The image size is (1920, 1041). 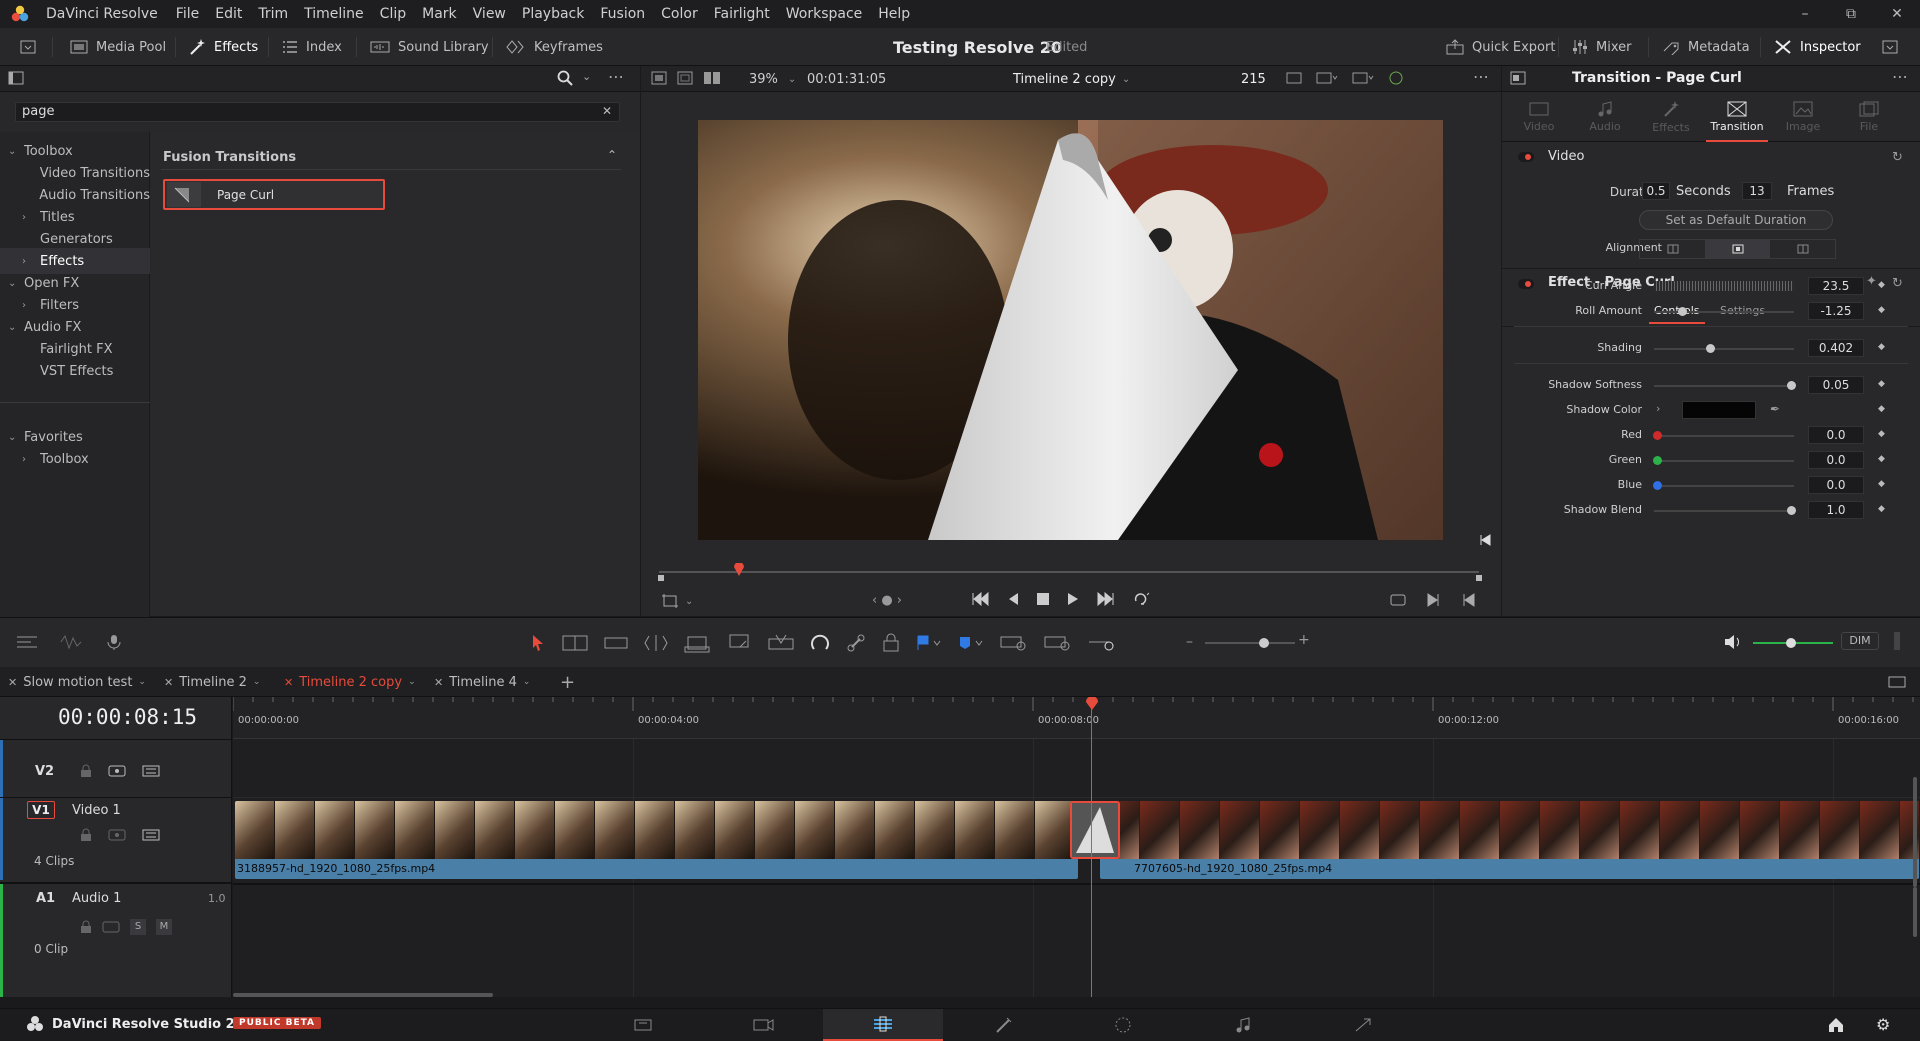 What do you see at coordinates (1106, 599) in the screenshot?
I see `skip-to-end-icon` at bounding box center [1106, 599].